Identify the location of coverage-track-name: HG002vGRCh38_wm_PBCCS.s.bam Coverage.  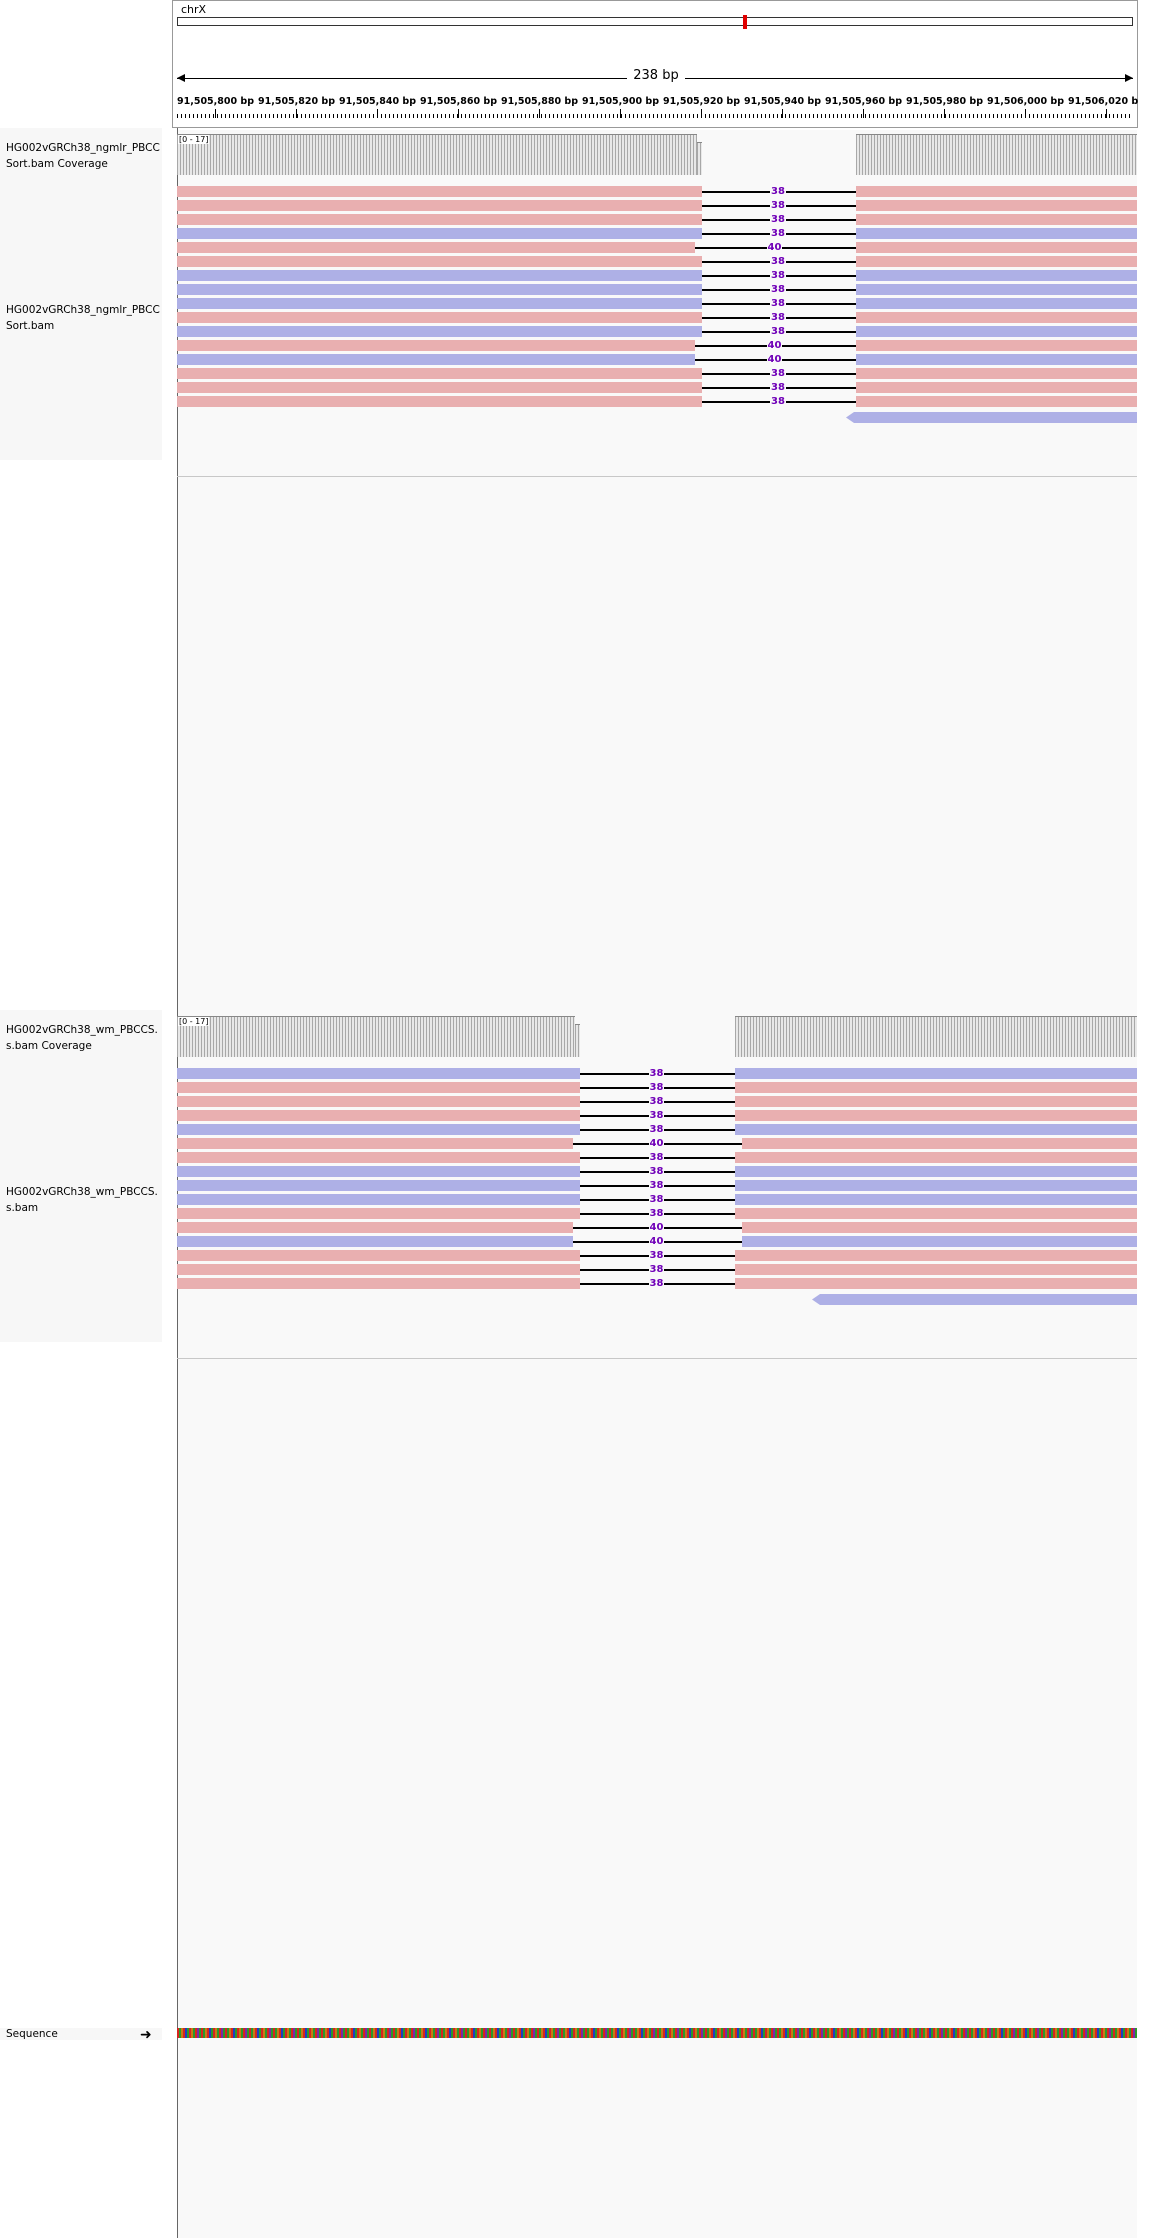
(84, 1038).